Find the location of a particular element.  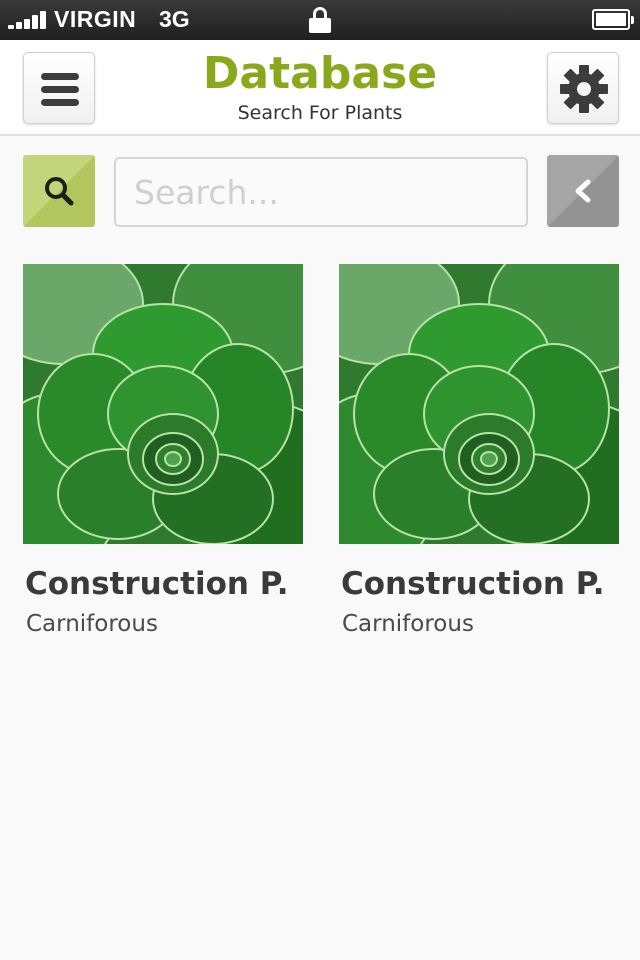

settings-button is located at coordinates (583, 88).